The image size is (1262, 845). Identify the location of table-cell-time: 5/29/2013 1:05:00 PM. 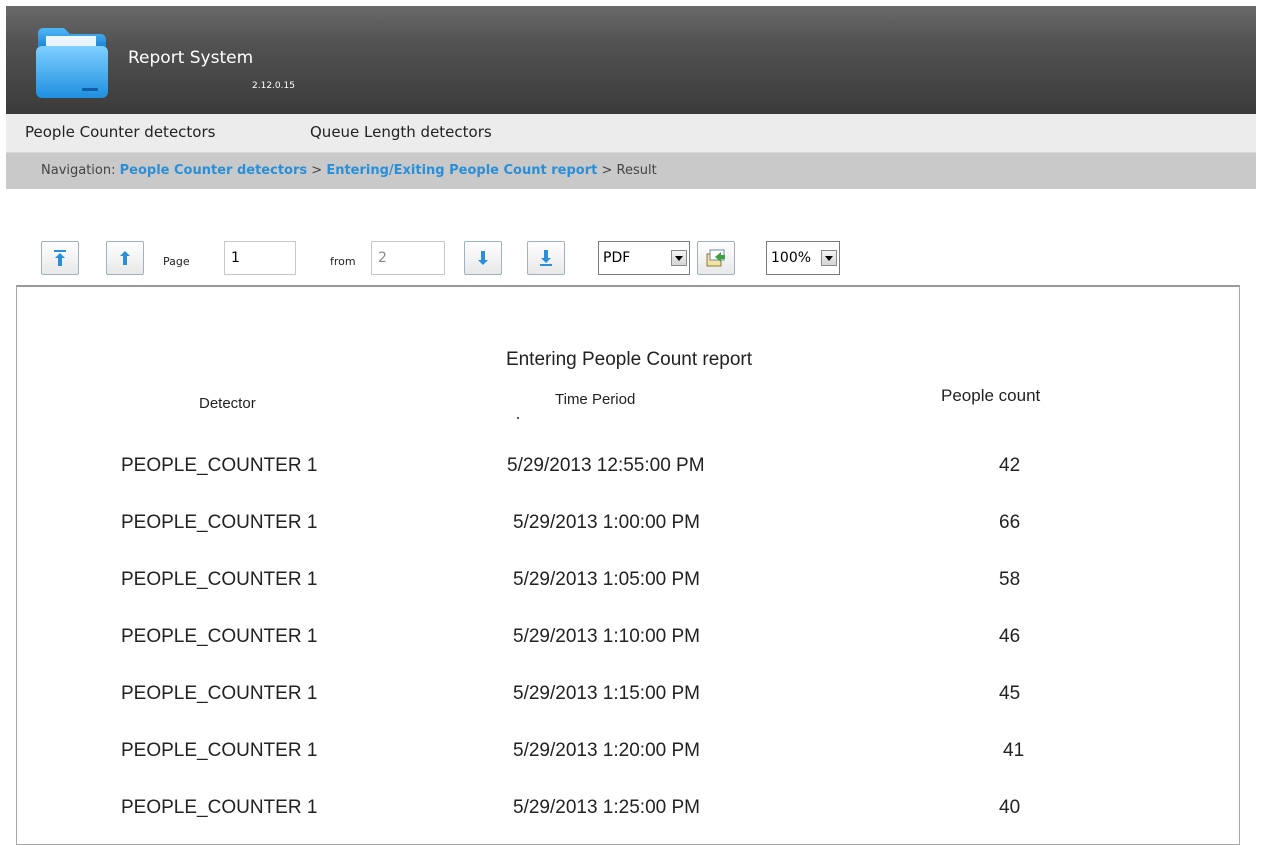
(606, 579).